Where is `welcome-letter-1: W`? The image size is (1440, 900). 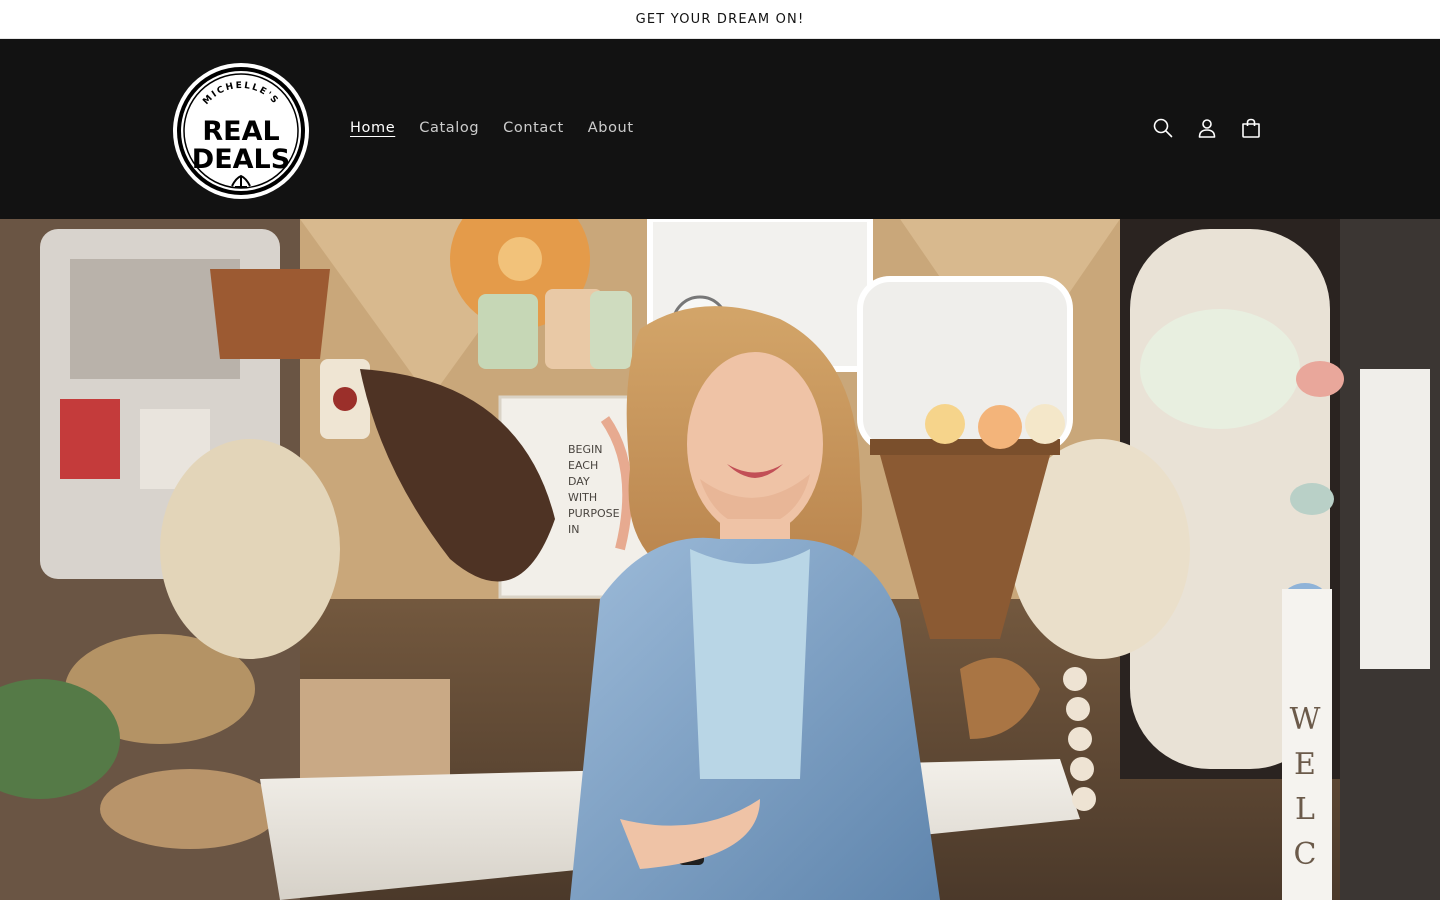 welcome-letter-1: W is located at coordinates (1305, 719).